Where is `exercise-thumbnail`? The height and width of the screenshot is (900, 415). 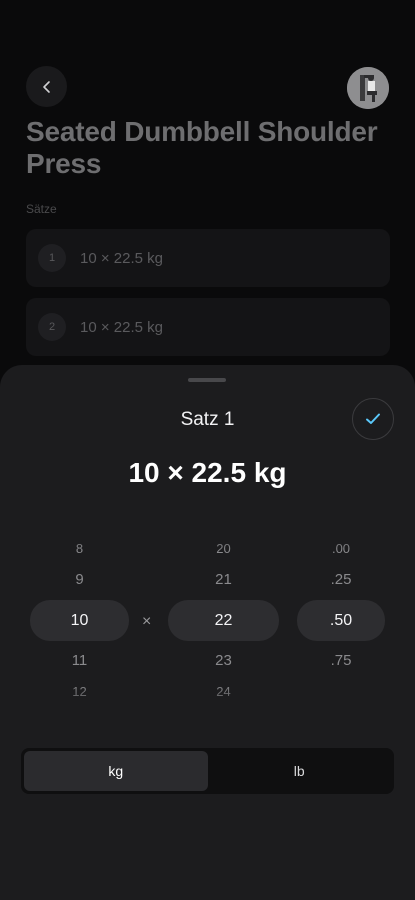 exercise-thumbnail is located at coordinates (368, 88).